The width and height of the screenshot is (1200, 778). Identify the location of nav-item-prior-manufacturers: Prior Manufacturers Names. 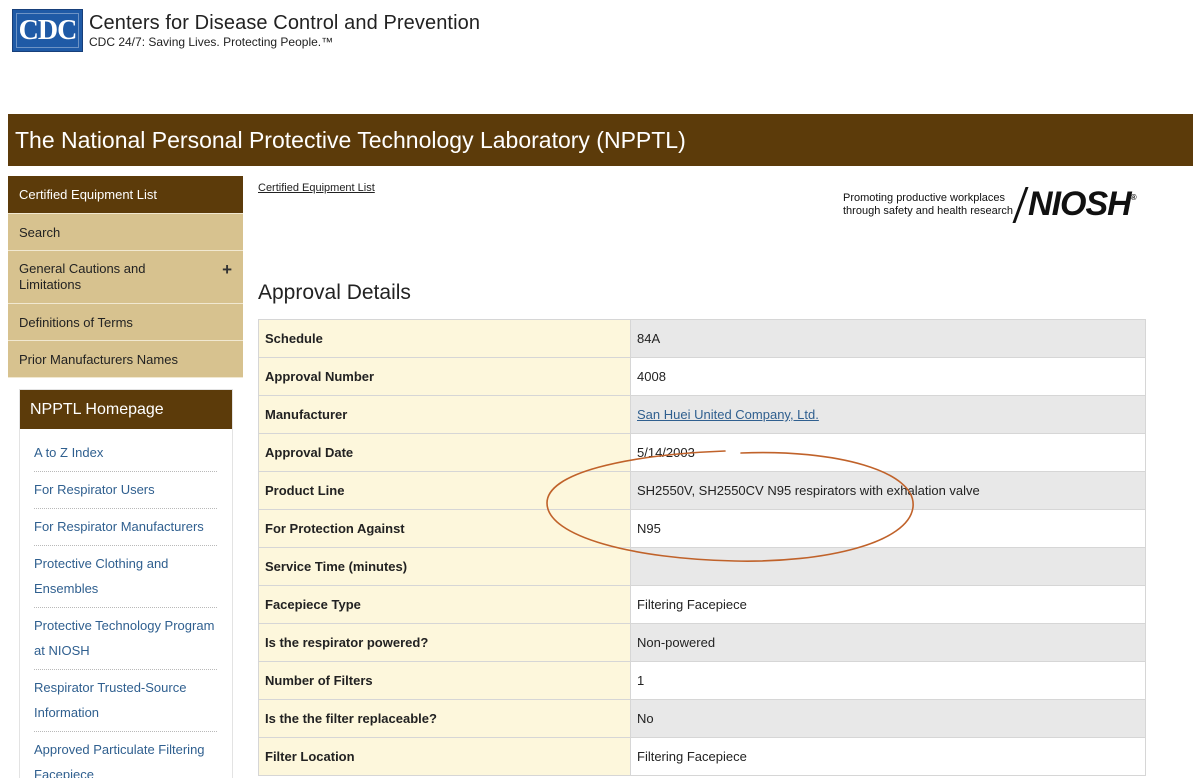
(125, 359).